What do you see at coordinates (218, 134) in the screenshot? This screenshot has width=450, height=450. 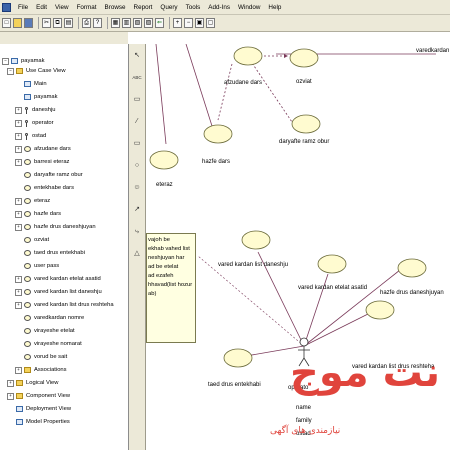 I see `usecase-hazfe-dars` at bounding box center [218, 134].